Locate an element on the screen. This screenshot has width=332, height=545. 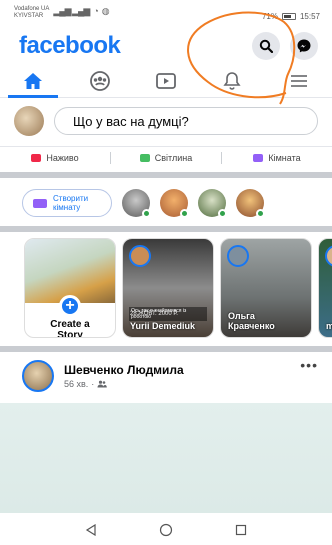
video-camera-icon is located at coordinates (36, 157).